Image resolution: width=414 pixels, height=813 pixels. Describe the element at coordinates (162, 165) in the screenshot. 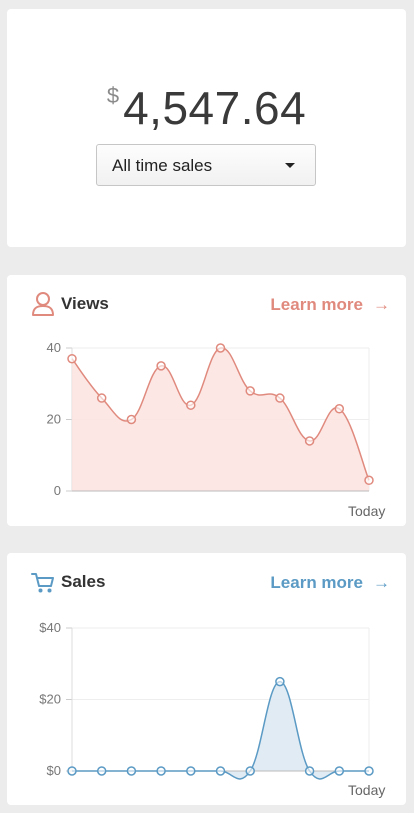

I see `period-select-value: All time sales` at that location.